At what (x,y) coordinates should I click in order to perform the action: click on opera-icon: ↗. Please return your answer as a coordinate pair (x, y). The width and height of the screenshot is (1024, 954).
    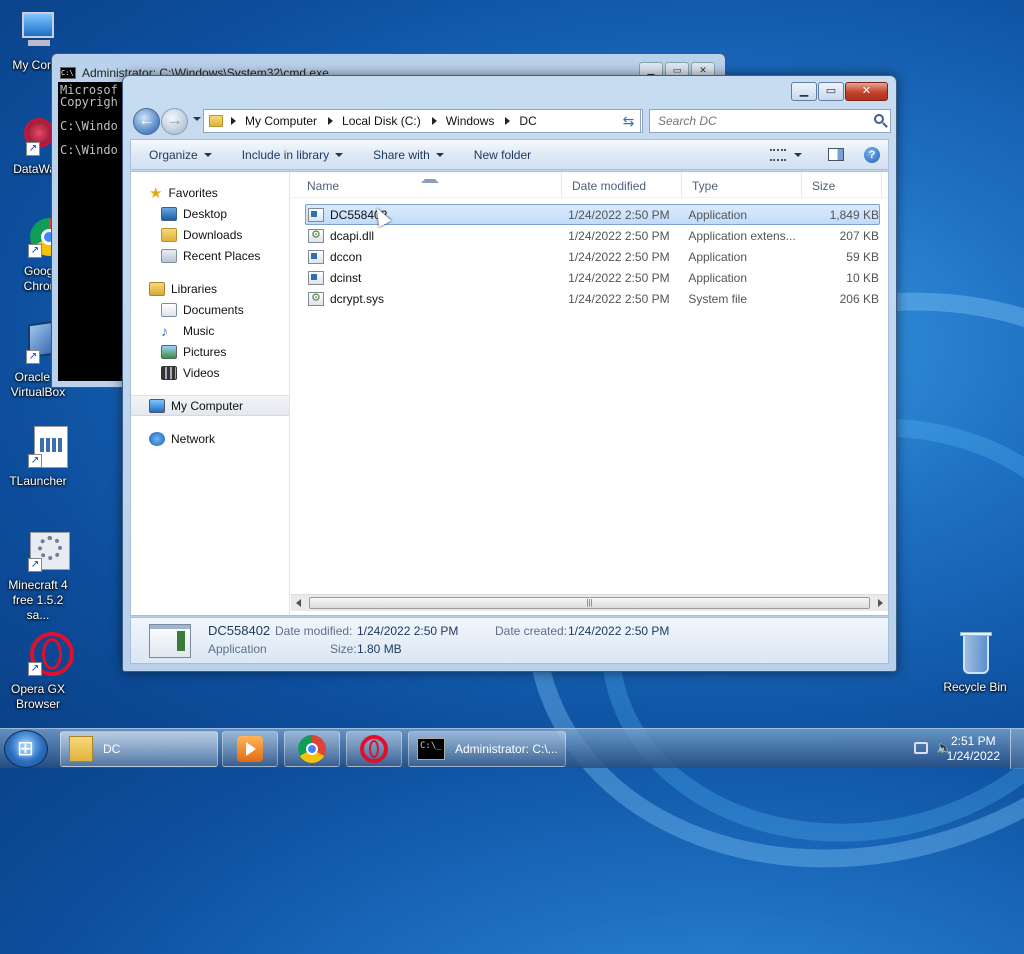
    Looking at the image, I should click on (44, 656).